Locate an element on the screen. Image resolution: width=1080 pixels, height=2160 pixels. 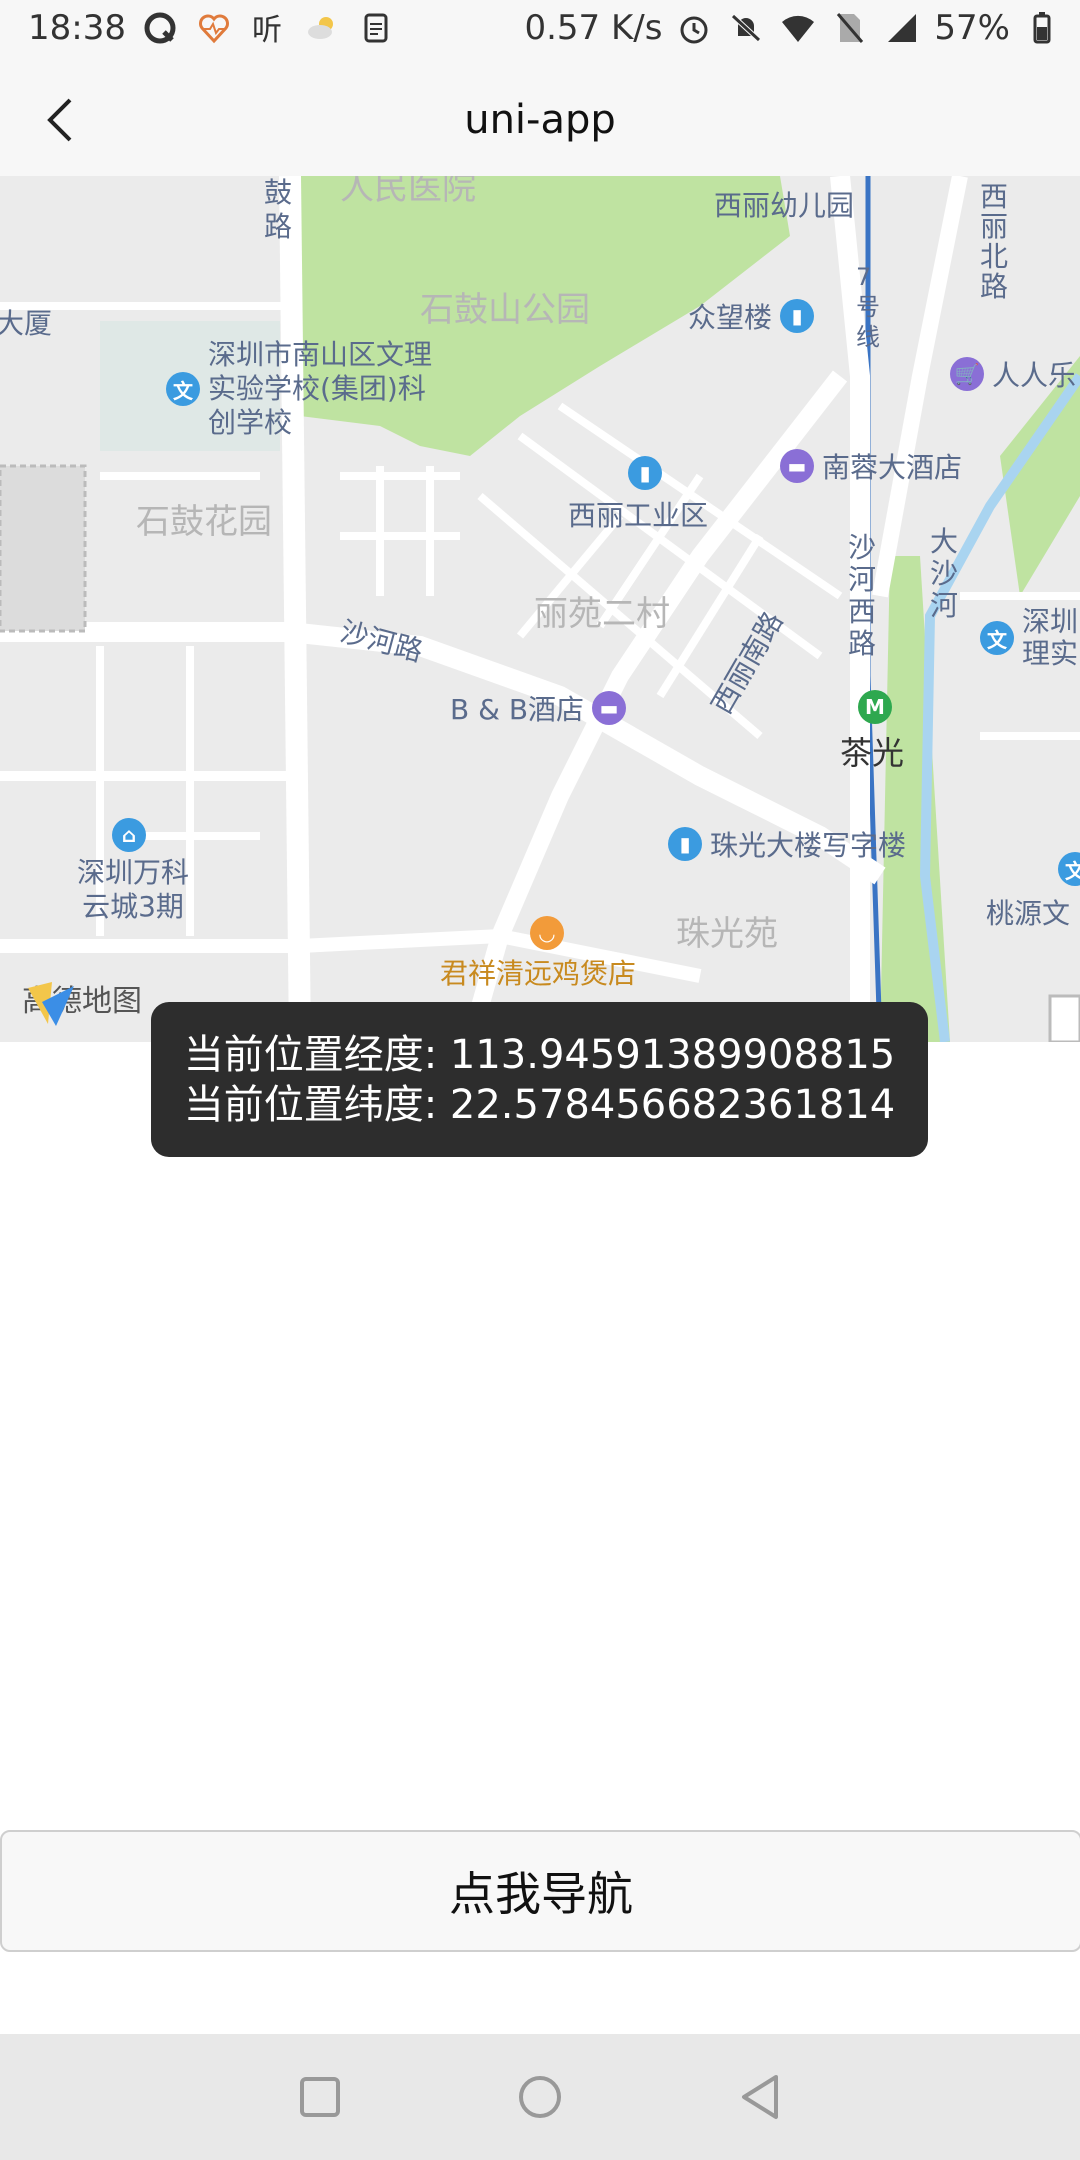
status-time: 18:38 is located at coordinates (77, 28).